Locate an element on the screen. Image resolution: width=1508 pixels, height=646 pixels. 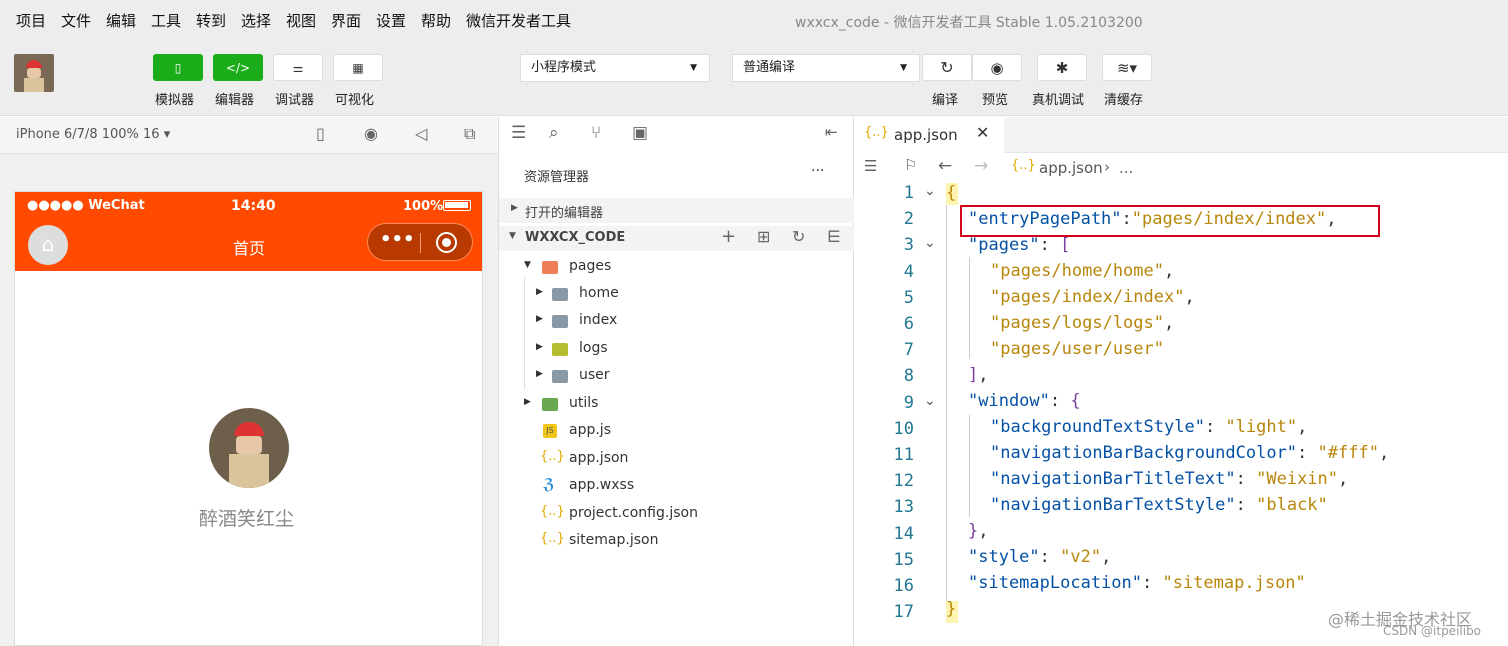
branch-icon: ⑂ is located at coordinates (596, 133).